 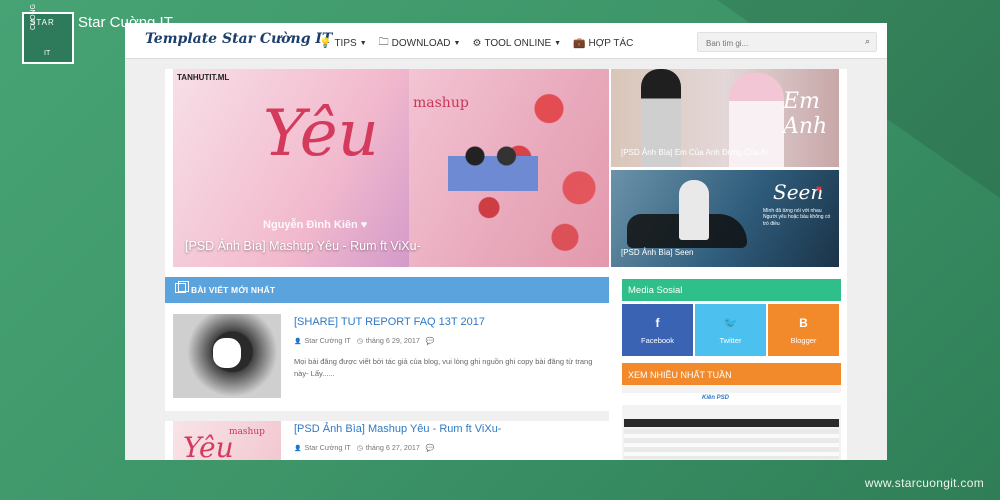 What do you see at coordinates (803, 340) in the screenshot?
I see `blogger-label: Blogger` at bounding box center [803, 340].